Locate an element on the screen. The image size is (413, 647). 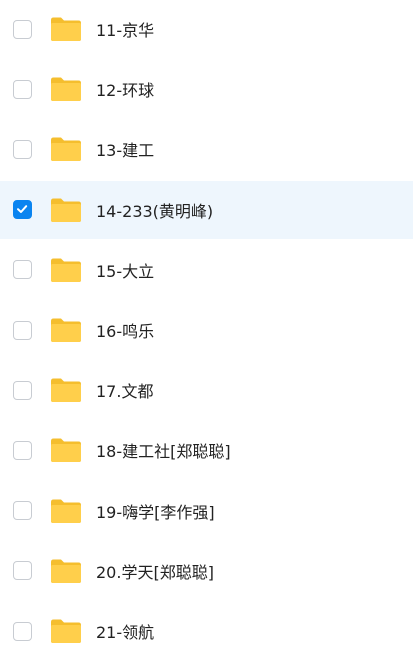
file-row: 12-环球 is located at coordinates (206, 89).